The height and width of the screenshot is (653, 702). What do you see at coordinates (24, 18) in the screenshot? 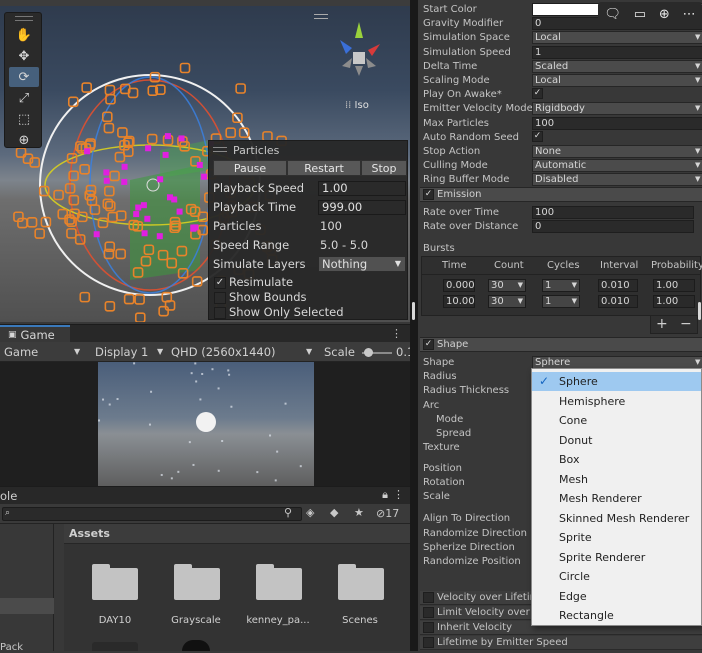
I see `palette-grip` at bounding box center [24, 18].